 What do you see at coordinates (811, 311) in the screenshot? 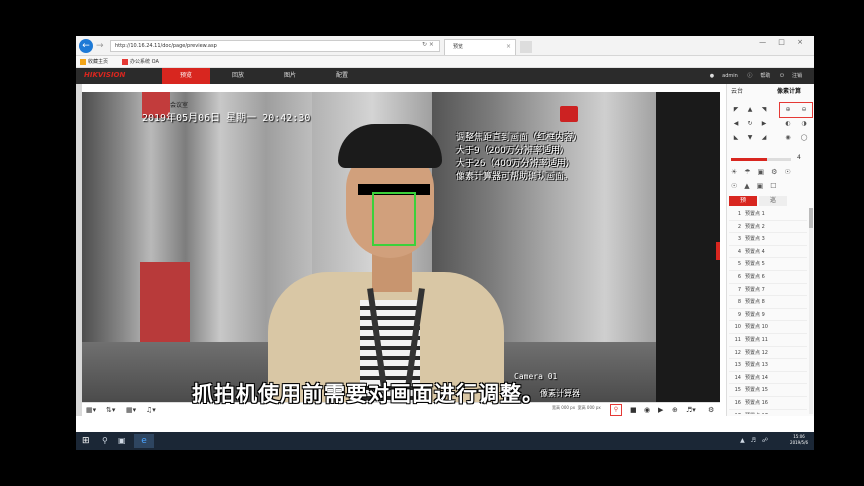
I see `preset-scrollbar` at bounding box center [811, 311].